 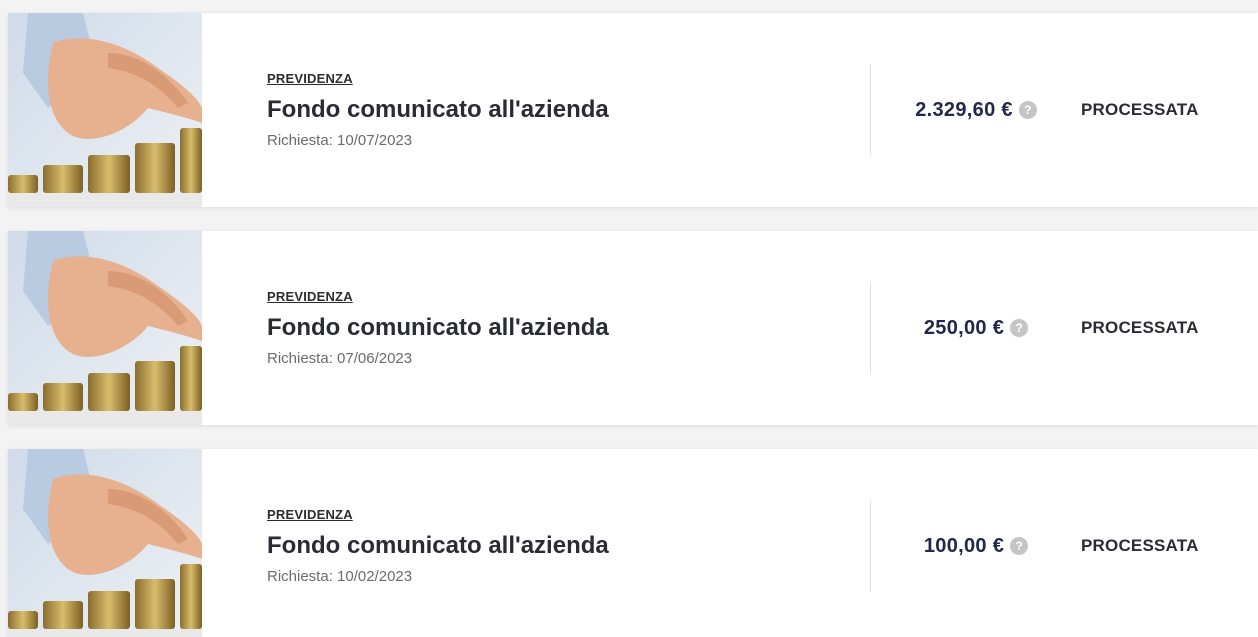 I want to click on amount-section: 2.329,60 € ?, so click(x=976, y=110).